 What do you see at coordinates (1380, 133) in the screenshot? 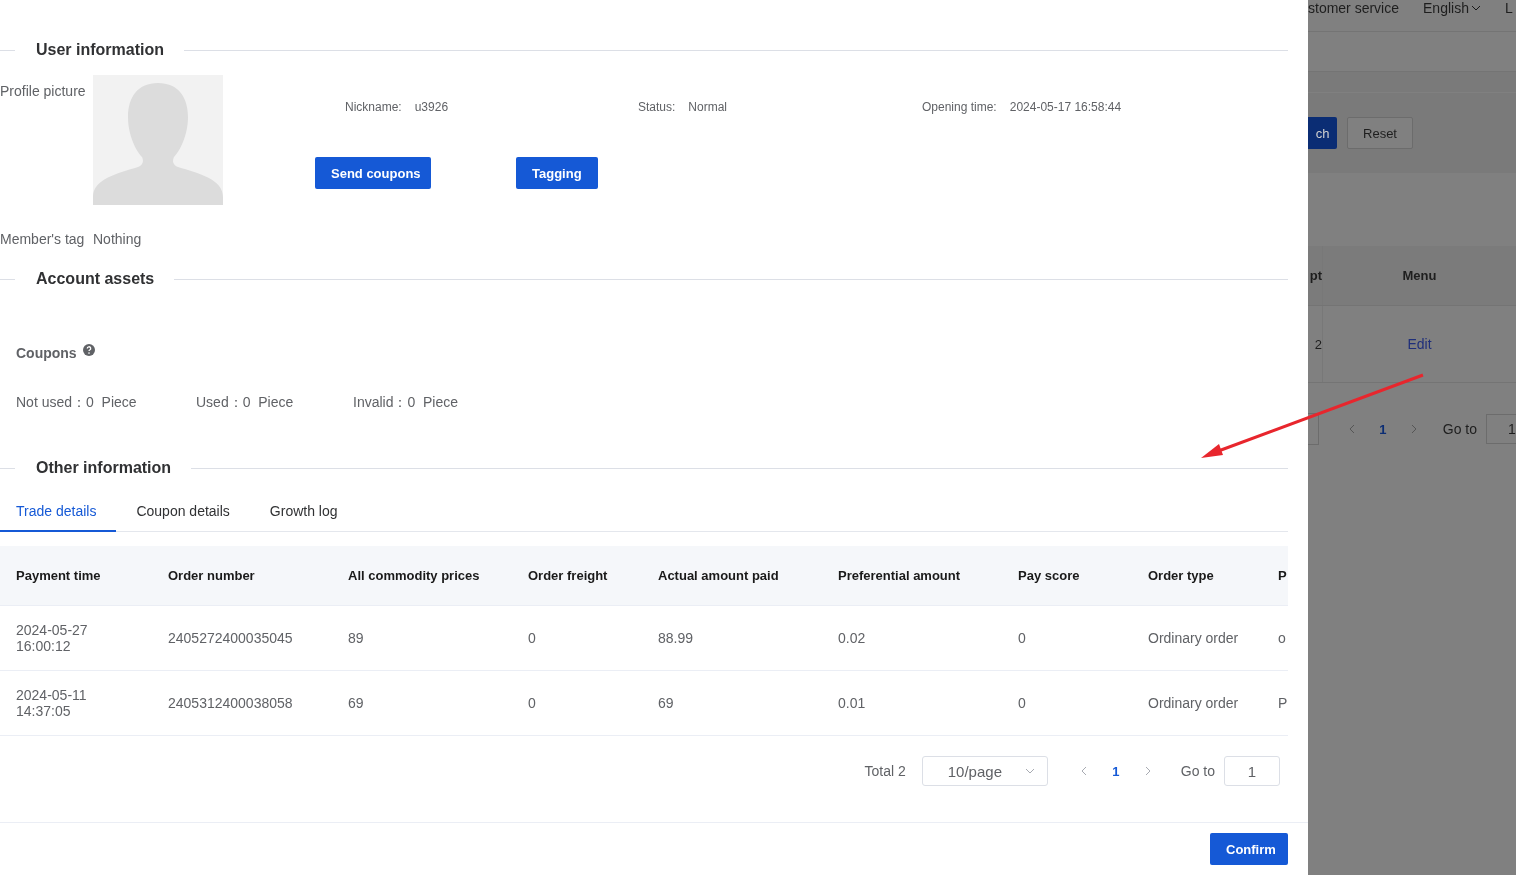
I see `reset-button: Reset` at bounding box center [1380, 133].